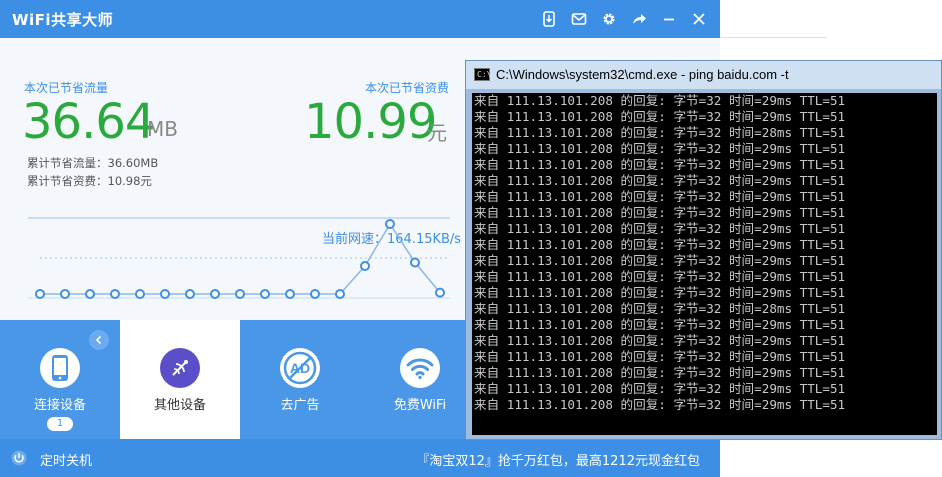 This screenshot has width=942, height=477. What do you see at coordinates (93, 163) in the screenshot?
I see `total-traffic: 累计节省流量：36.60MB` at bounding box center [93, 163].